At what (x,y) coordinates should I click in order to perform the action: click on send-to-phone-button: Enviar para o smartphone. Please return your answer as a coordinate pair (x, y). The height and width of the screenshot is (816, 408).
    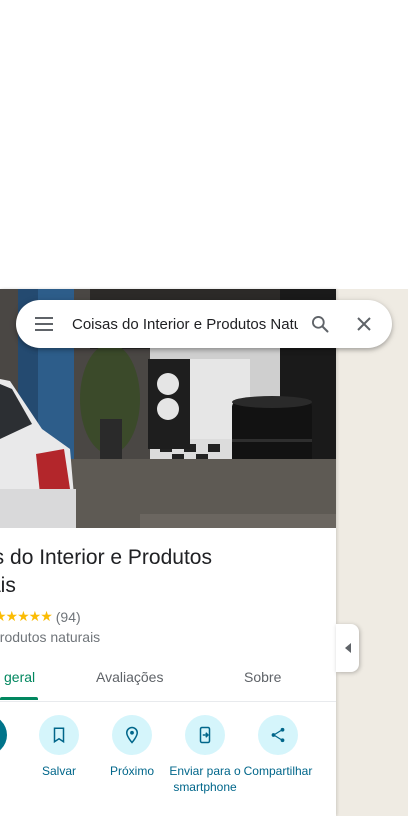
    Looking at the image, I should click on (205, 755).